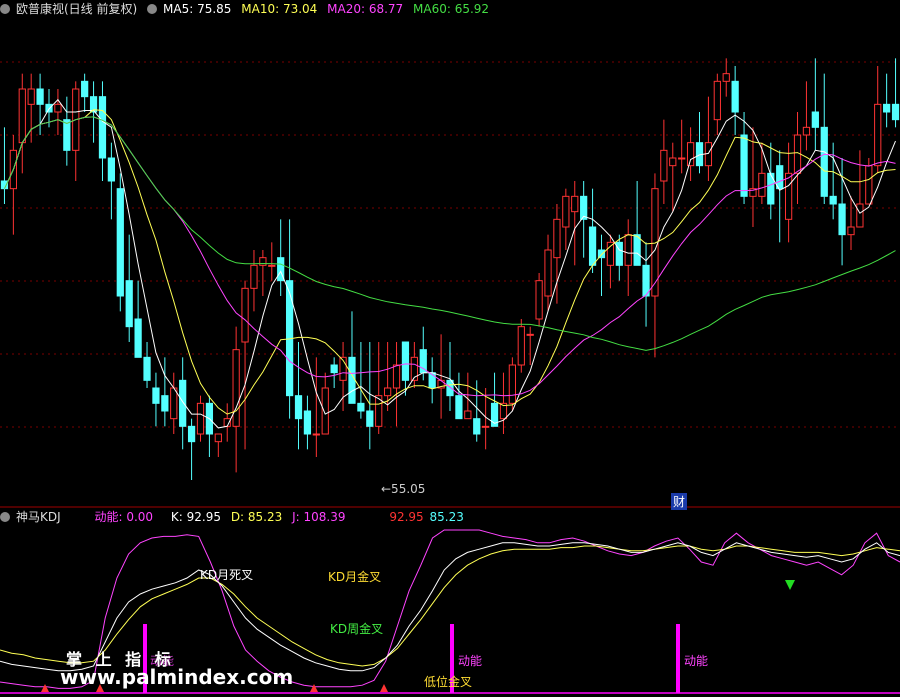  What do you see at coordinates (679, 501) in the screenshot?
I see `finance-marker: 财` at bounding box center [679, 501].